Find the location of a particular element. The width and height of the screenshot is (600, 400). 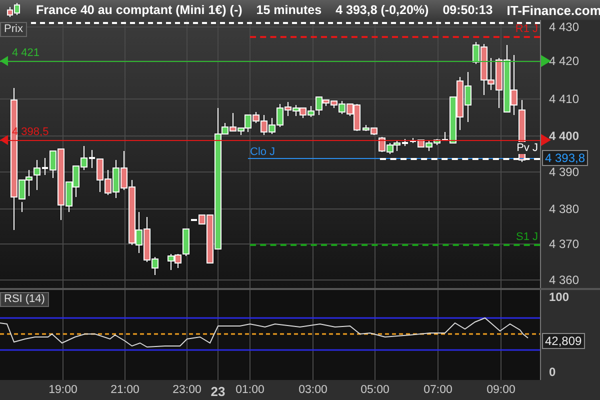

axis-label: 4 420 is located at coordinates (564, 61).